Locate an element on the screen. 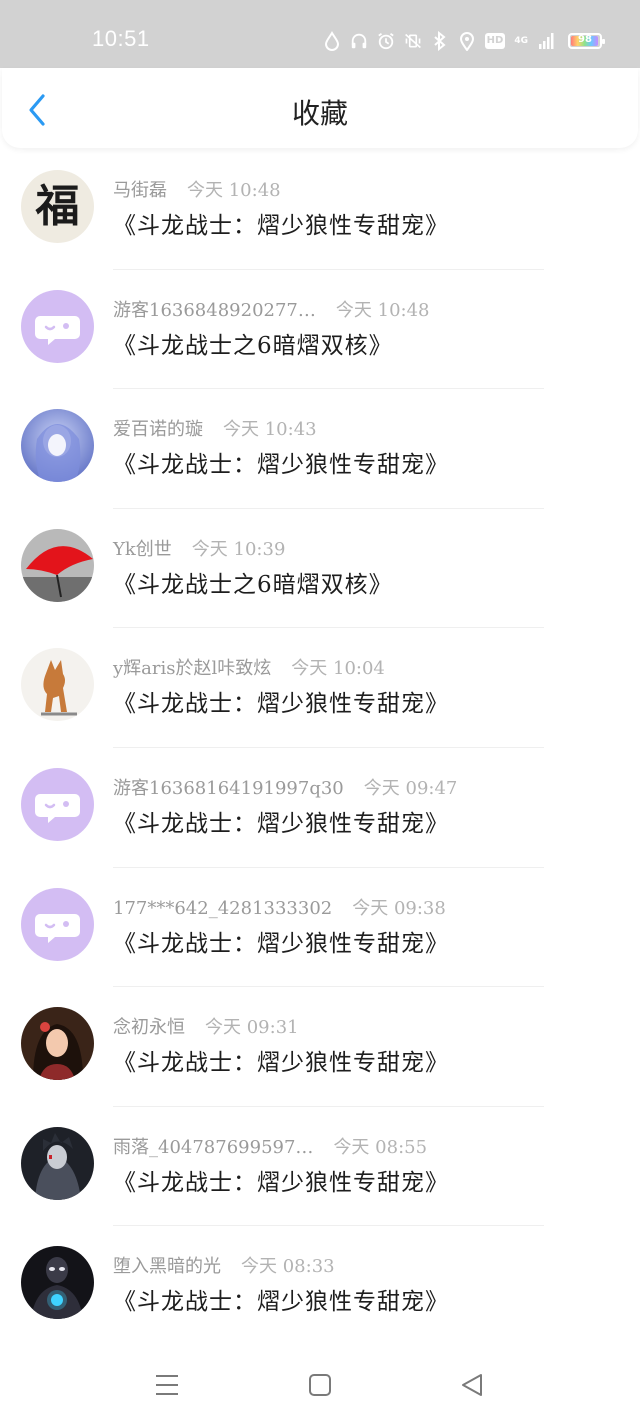  item-meta: 爱百诺的璇 今天 10:43 is located at coordinates (215, 428).